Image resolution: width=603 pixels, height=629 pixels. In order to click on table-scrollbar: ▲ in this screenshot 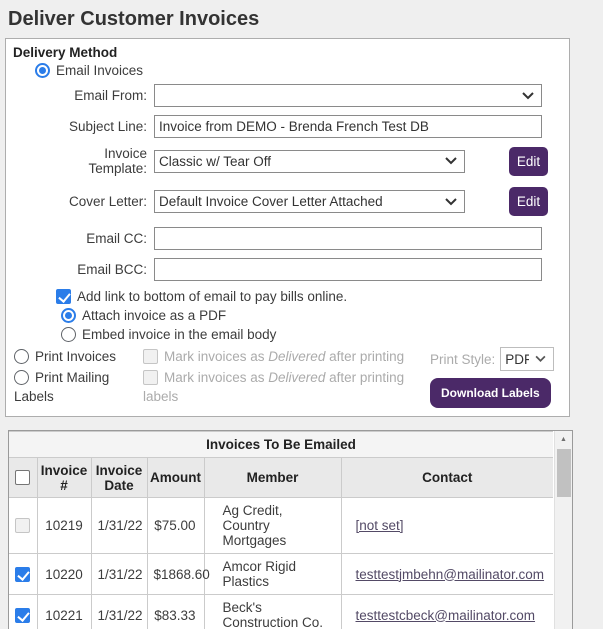, I will do `click(563, 530)`.